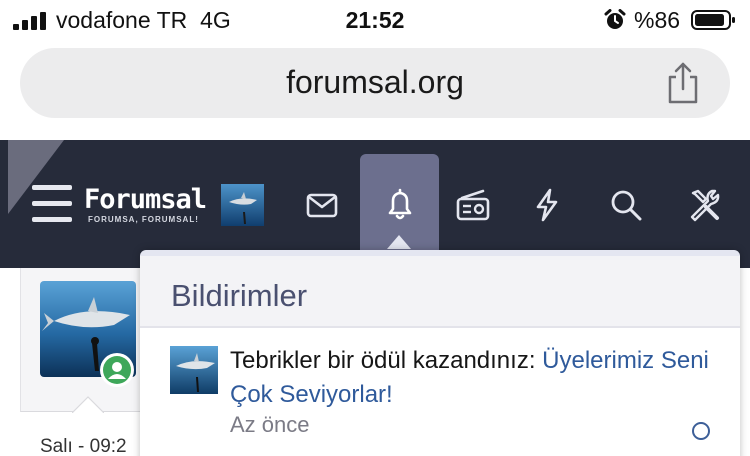 The image size is (750, 456). Describe the element at coordinates (322, 205) in the screenshot. I see `envelope-icon` at that location.